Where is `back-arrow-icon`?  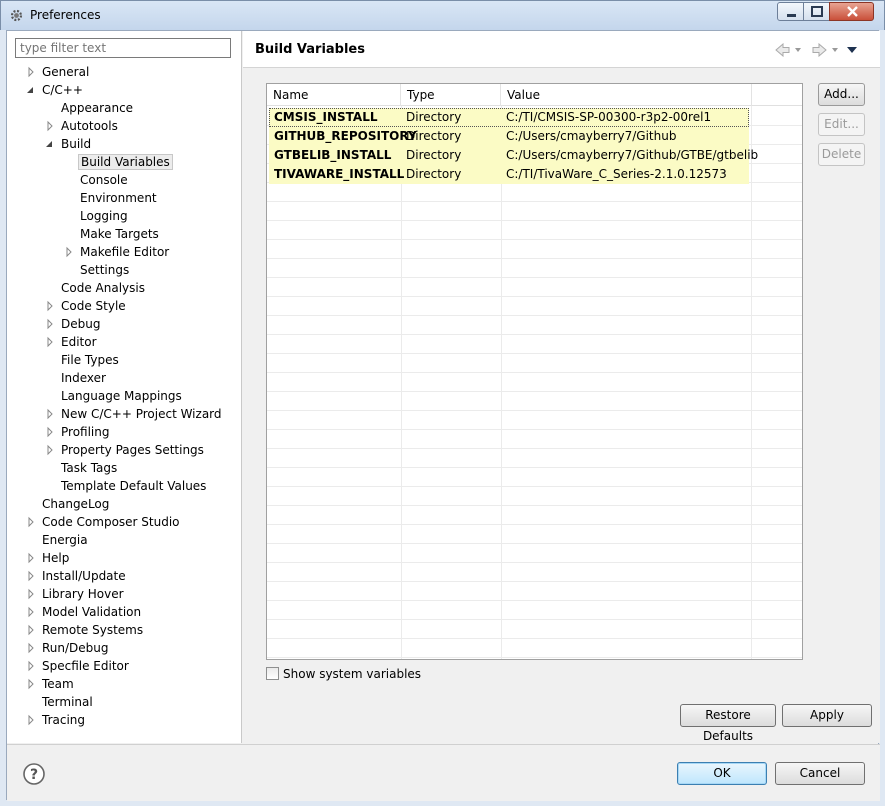
back-arrow-icon is located at coordinates (782, 50).